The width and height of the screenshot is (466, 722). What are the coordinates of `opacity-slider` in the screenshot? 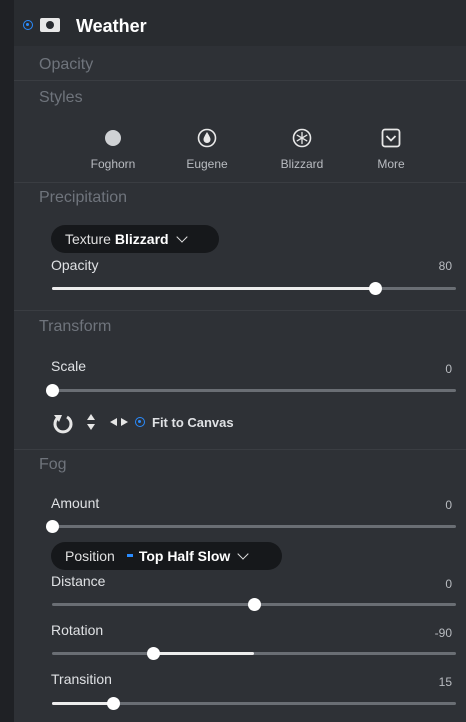 It's located at (254, 288).